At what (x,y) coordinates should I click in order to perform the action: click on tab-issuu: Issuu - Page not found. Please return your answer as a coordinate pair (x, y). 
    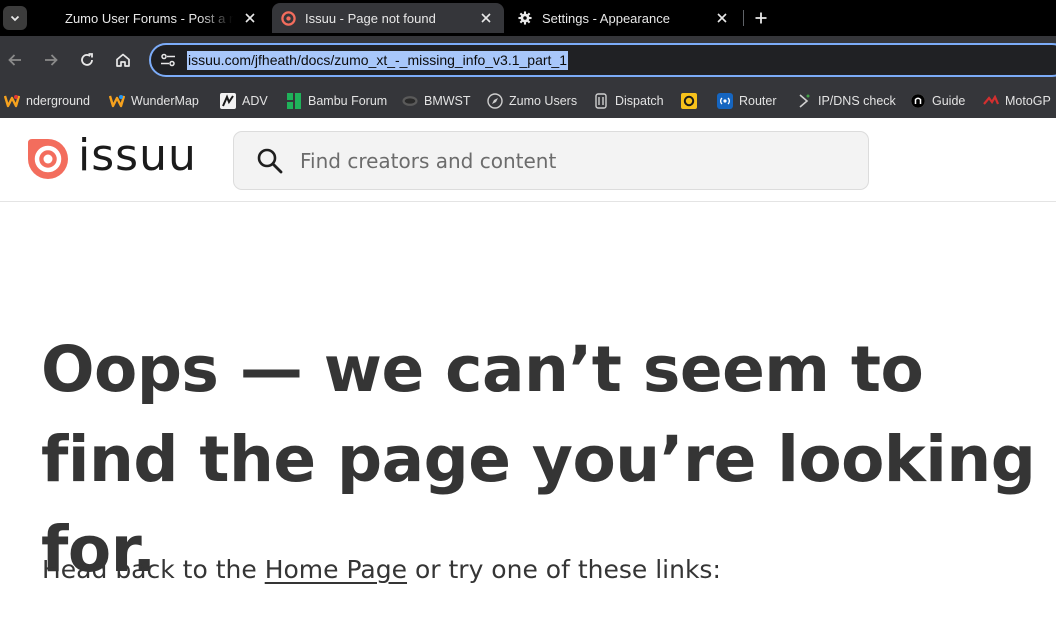
    Looking at the image, I should click on (388, 18).